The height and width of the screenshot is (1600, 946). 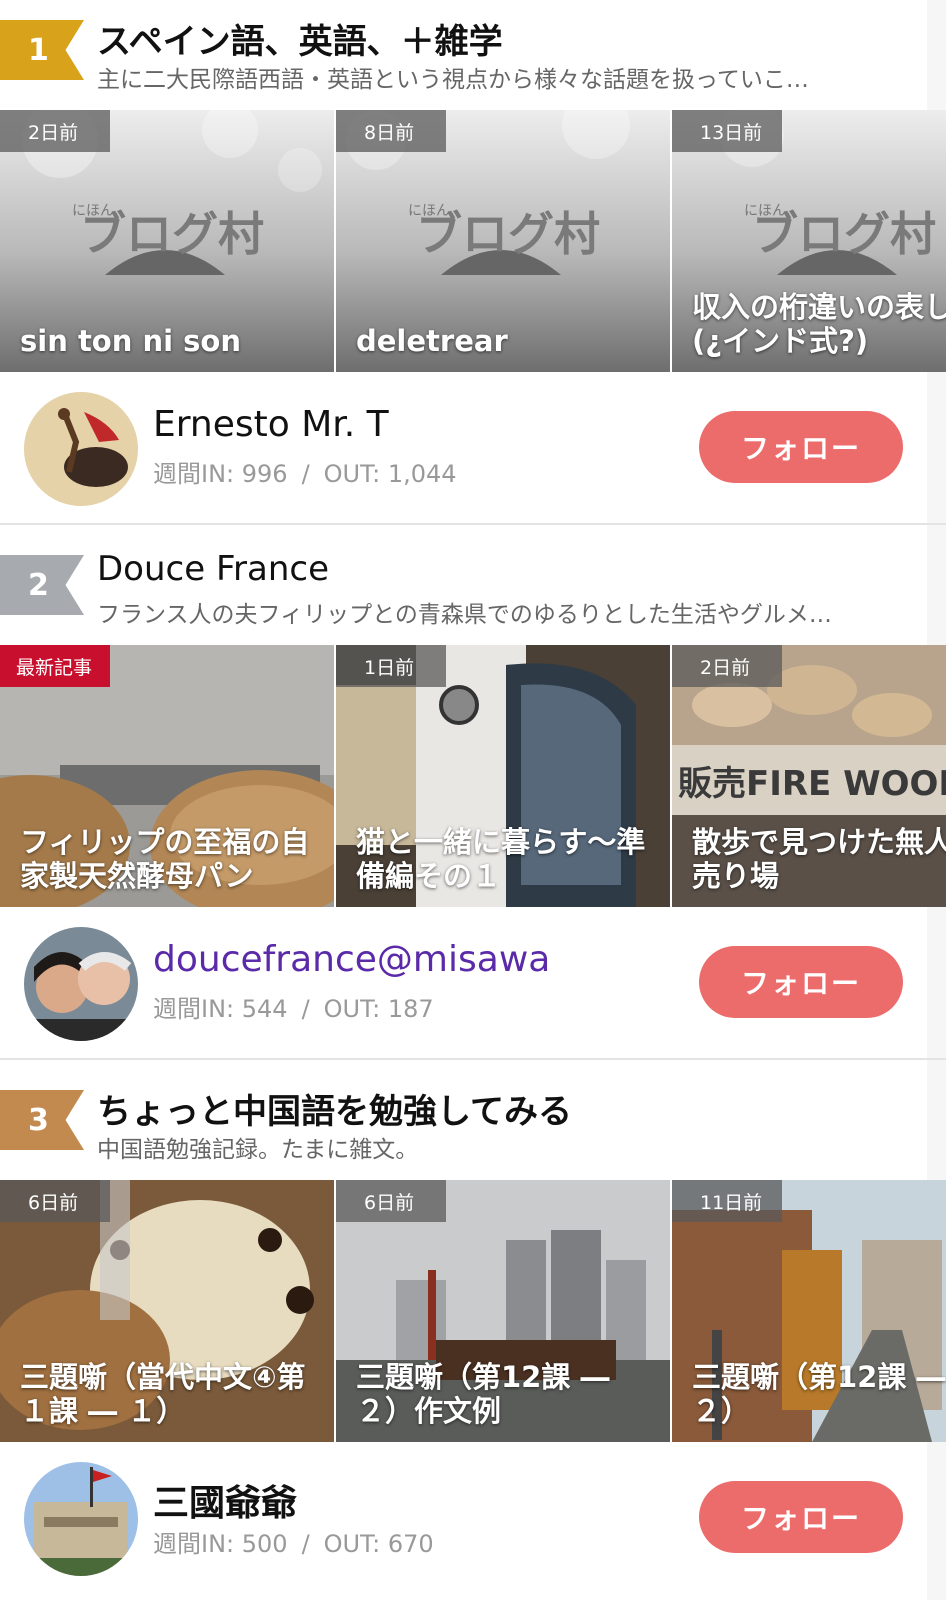 What do you see at coordinates (483, 1394) in the screenshot?
I see `post-title: 三題噺（第12課 ― ２）作文例` at bounding box center [483, 1394].